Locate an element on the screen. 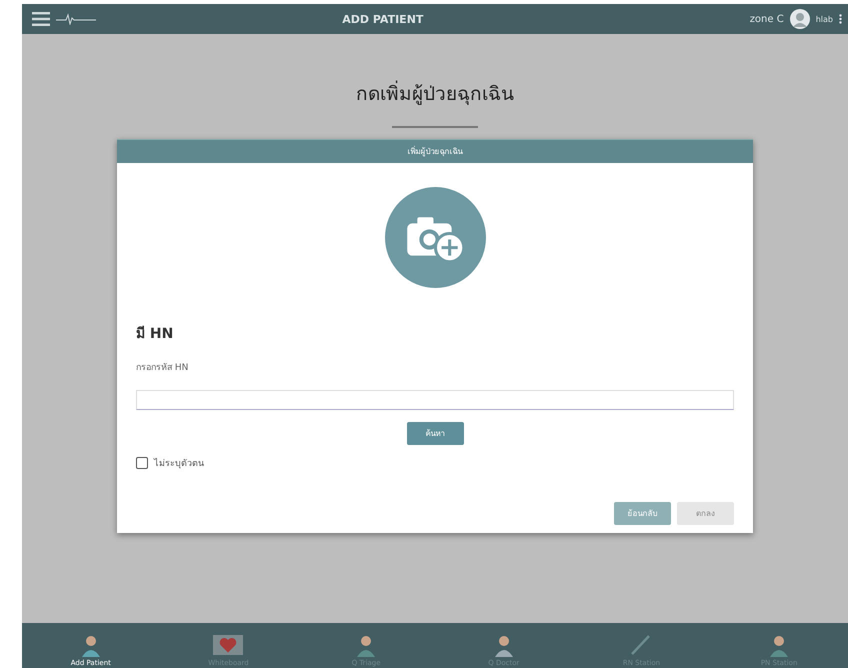  heart-monitor-icon is located at coordinates (228, 645).